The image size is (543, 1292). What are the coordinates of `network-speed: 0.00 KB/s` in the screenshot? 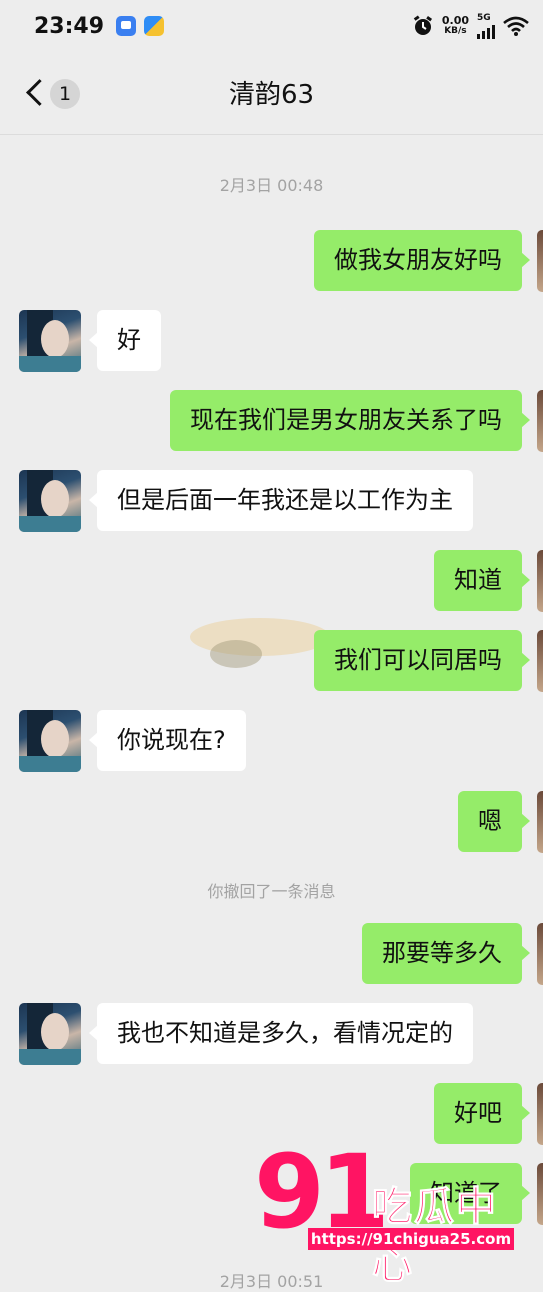 It's located at (455, 25).